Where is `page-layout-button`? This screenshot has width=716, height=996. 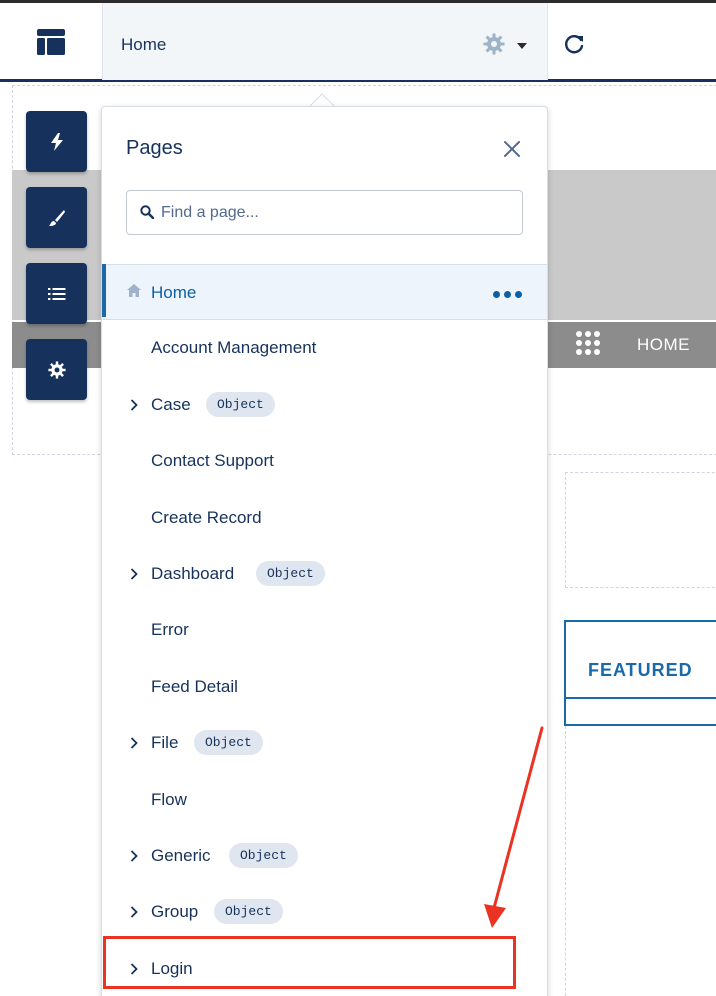
page-layout-button is located at coordinates (51, 41).